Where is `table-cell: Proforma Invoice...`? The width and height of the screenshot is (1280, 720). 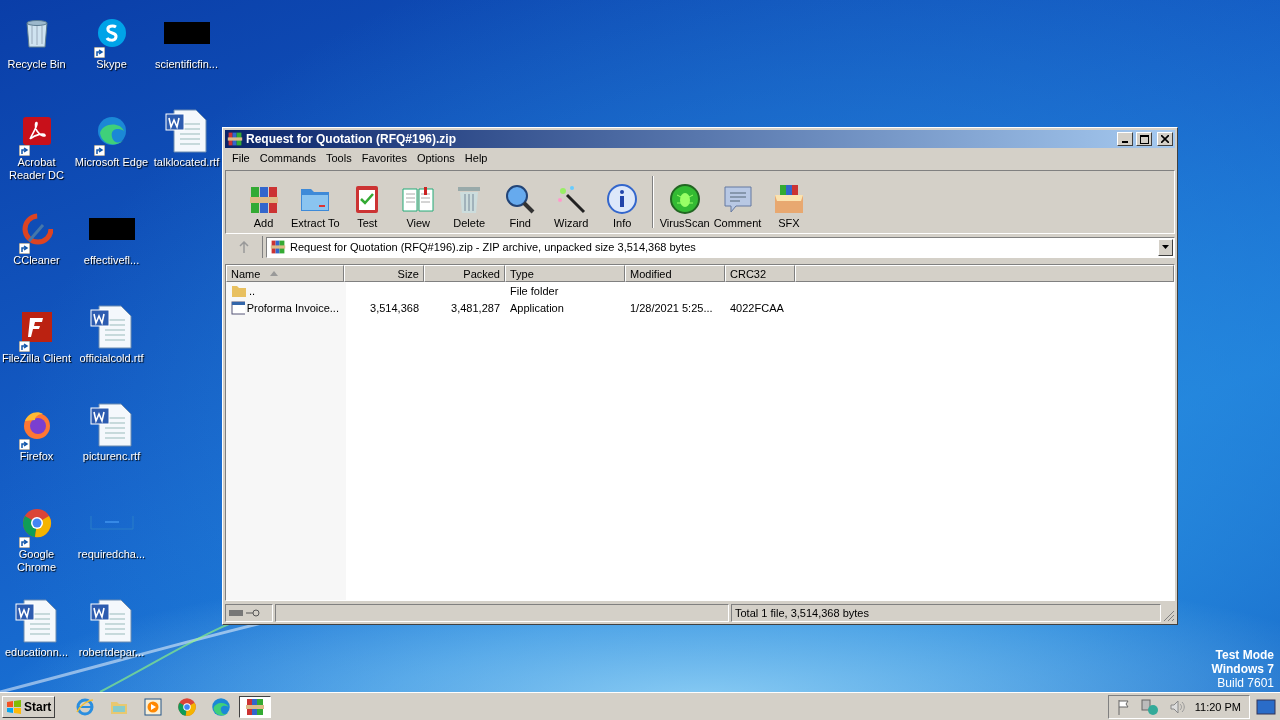 table-cell: Proforma Invoice... is located at coordinates (292, 307).